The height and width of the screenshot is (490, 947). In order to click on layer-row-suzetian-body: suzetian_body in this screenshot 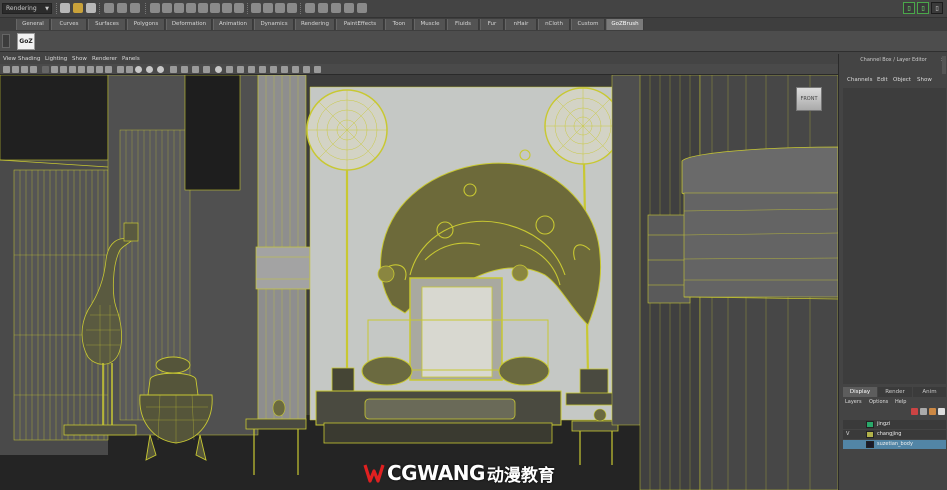, I will do `click(894, 444)`.